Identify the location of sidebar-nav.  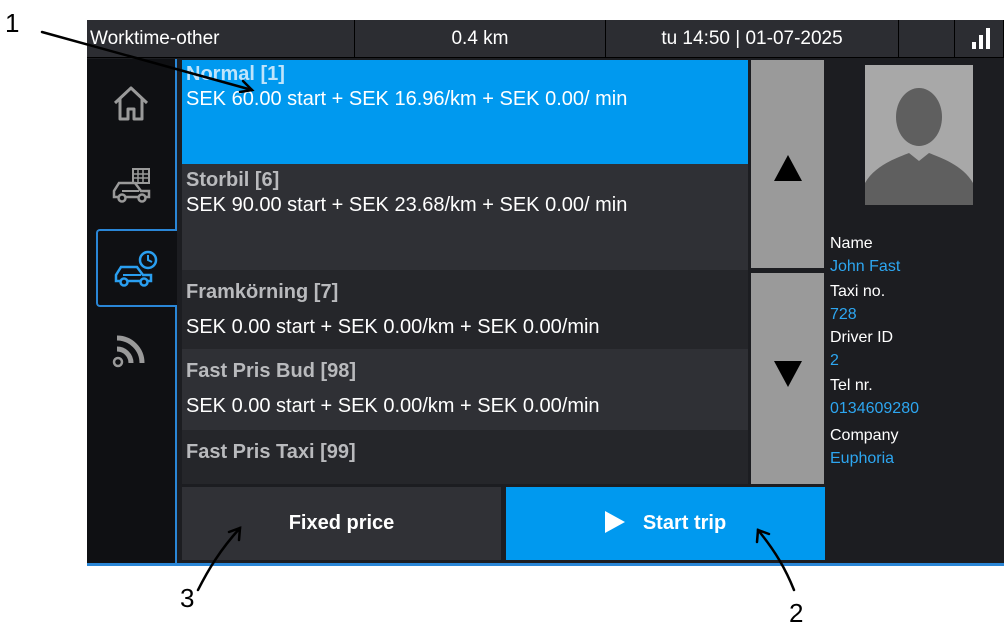
(132, 312).